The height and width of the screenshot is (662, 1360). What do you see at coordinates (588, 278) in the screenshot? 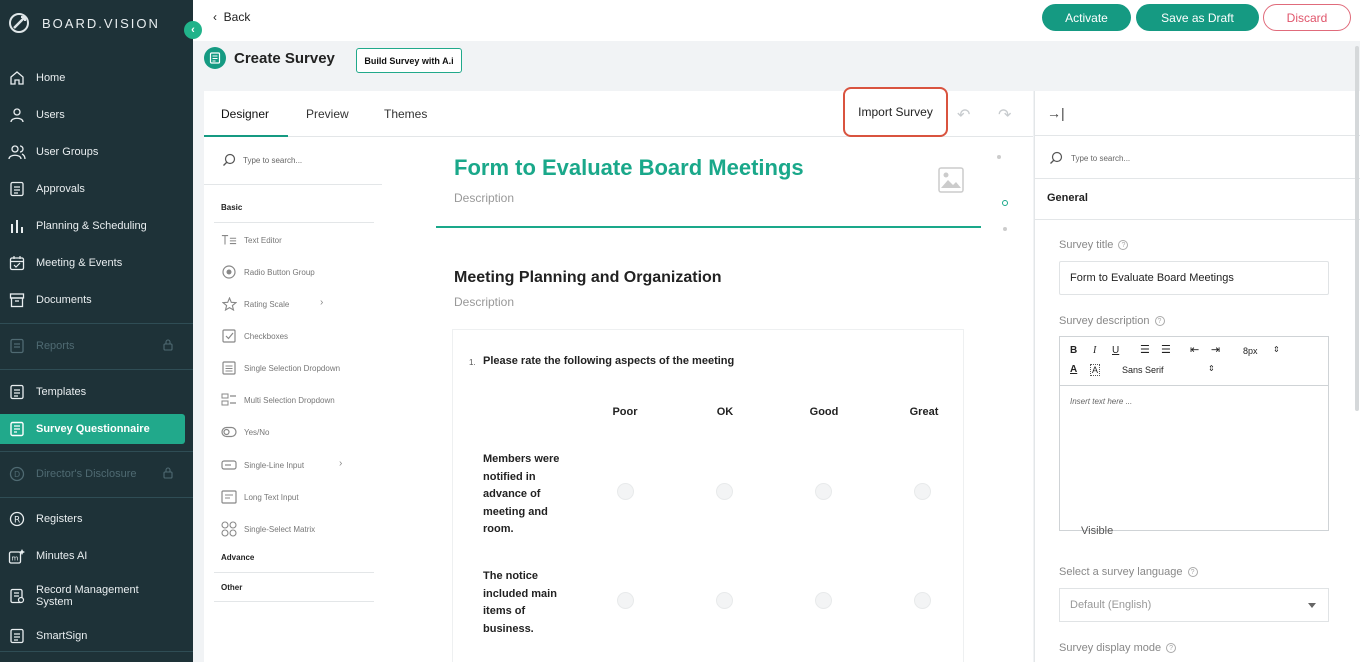
I see `section-title: Meeting Planning and Organization` at bounding box center [588, 278].